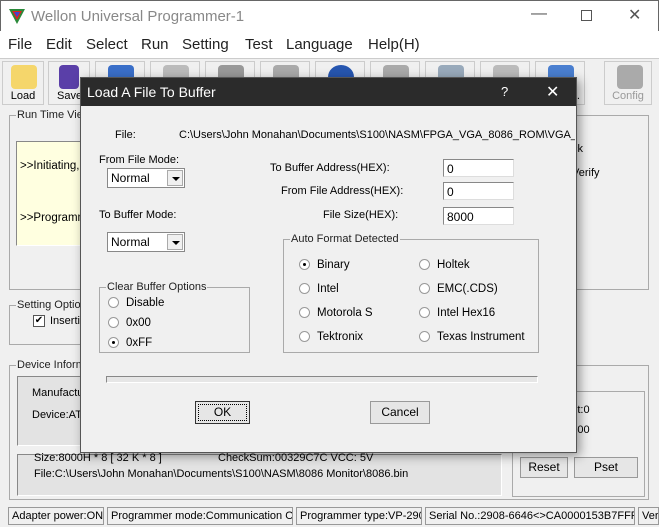 Image resolution: width=659 pixels, height=527 pixels. I want to click on menu-edit: Edit, so click(59, 44).